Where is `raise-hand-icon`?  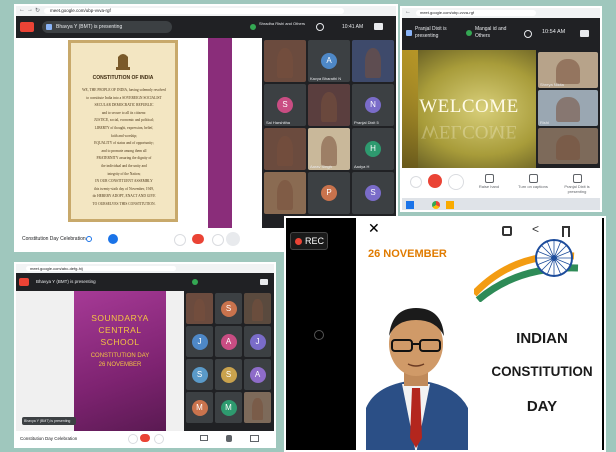 raise-hand-icon is located at coordinates (229, 438).